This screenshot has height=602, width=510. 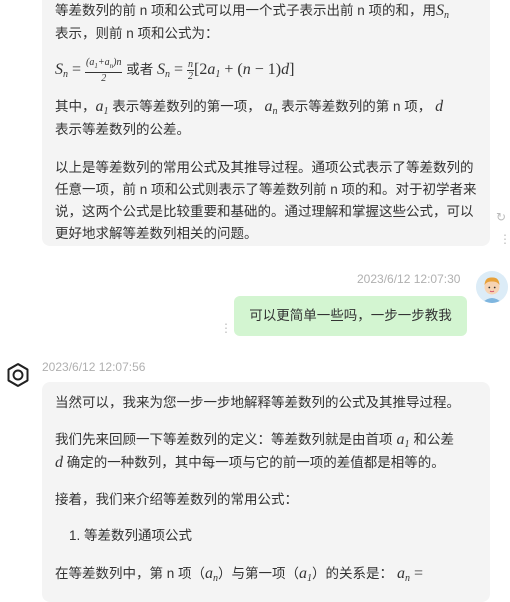 I want to click on ai-avatar, so click(x=18, y=375).